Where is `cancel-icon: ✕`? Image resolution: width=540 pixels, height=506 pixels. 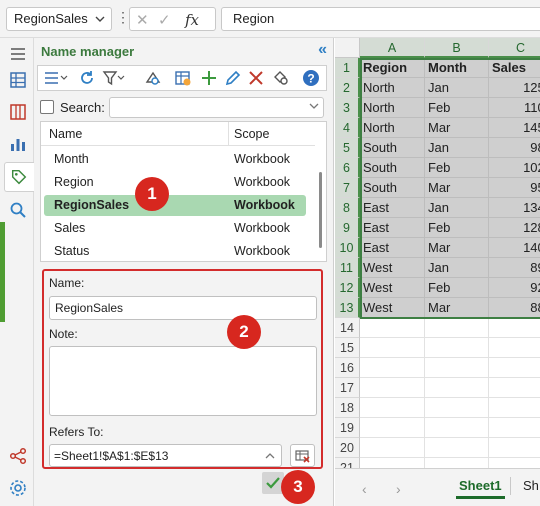 cancel-icon: ✕ is located at coordinates (142, 20).